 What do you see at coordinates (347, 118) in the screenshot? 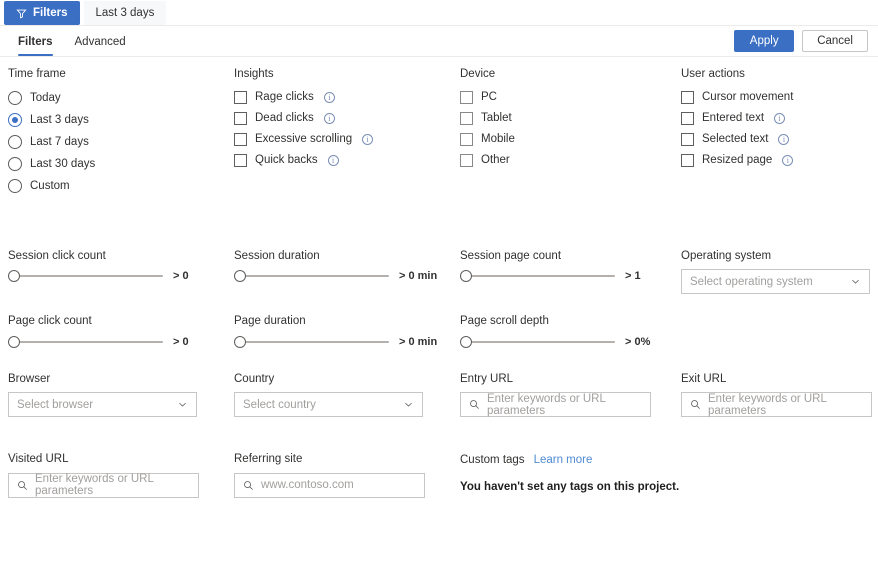
I see `insights-option: Dead clicks i` at bounding box center [347, 118].